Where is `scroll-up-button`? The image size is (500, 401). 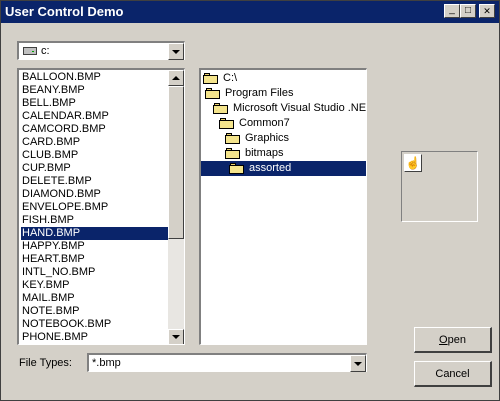
scroll-up-button is located at coordinates (176, 78).